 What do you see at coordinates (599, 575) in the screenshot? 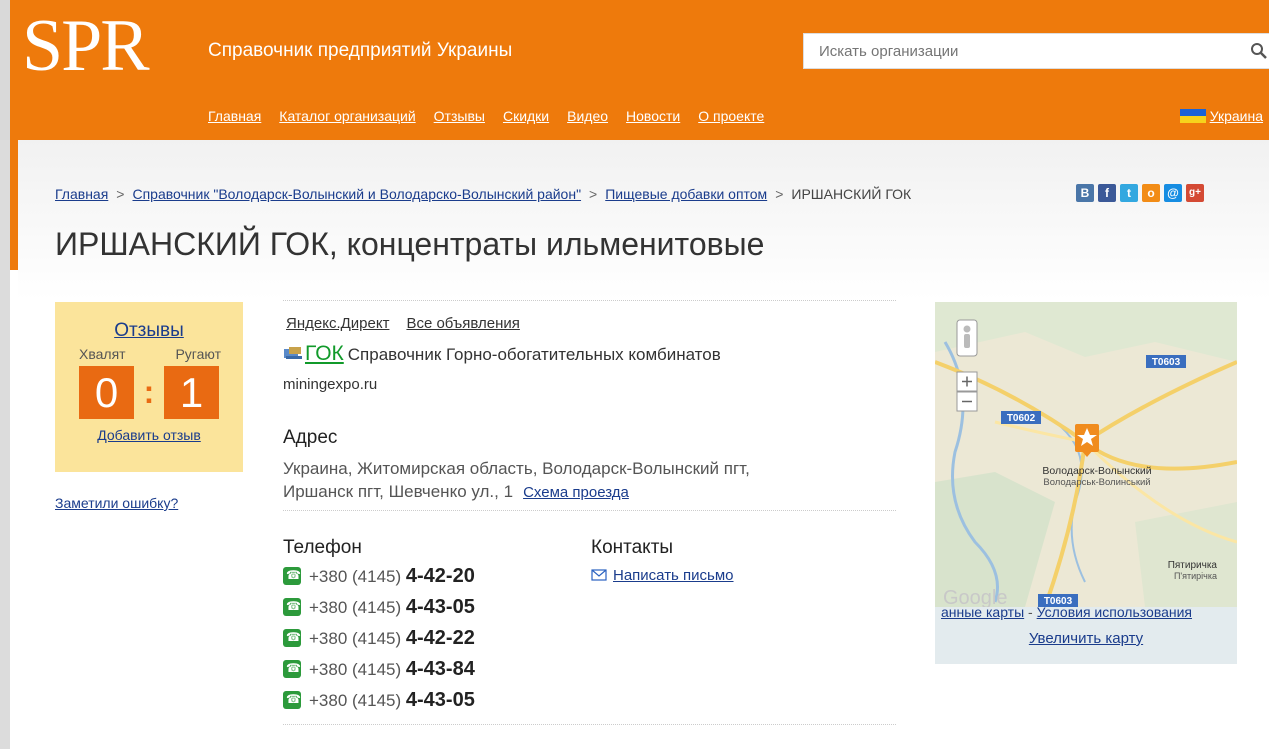
I see `mail-icon` at bounding box center [599, 575].